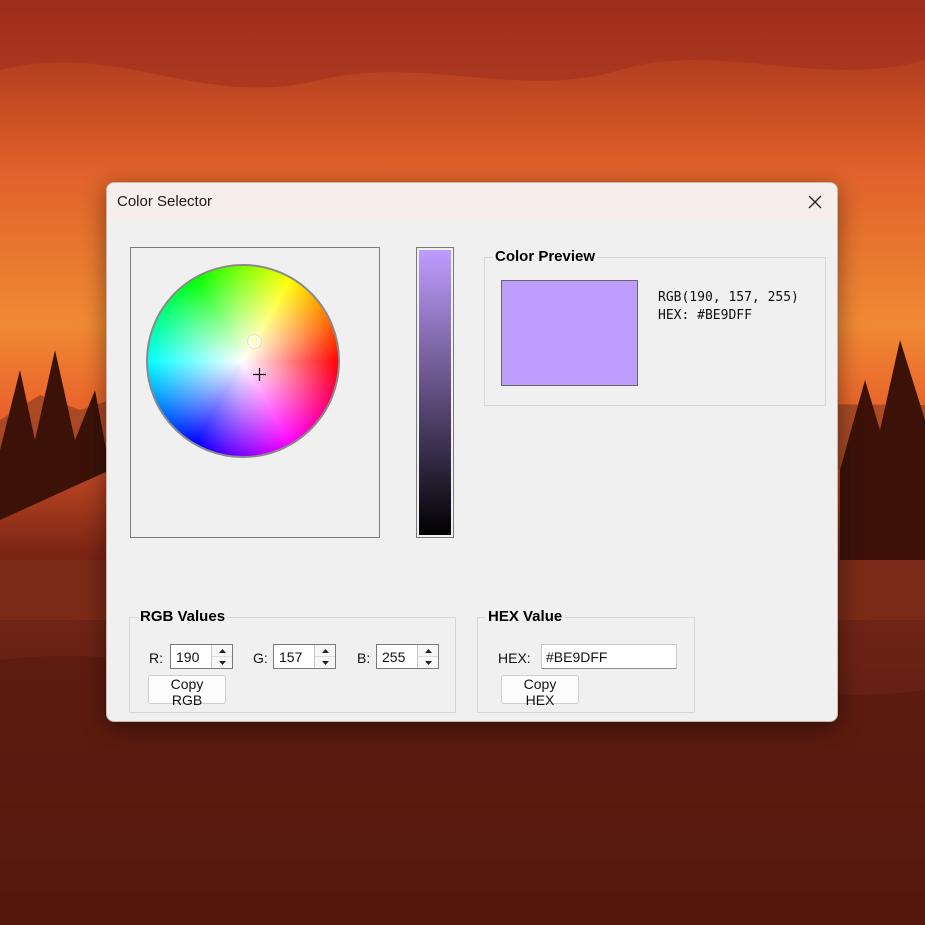 This screenshot has height=925, width=925. I want to click on copy-hex-button: Copy HEX, so click(540, 691).